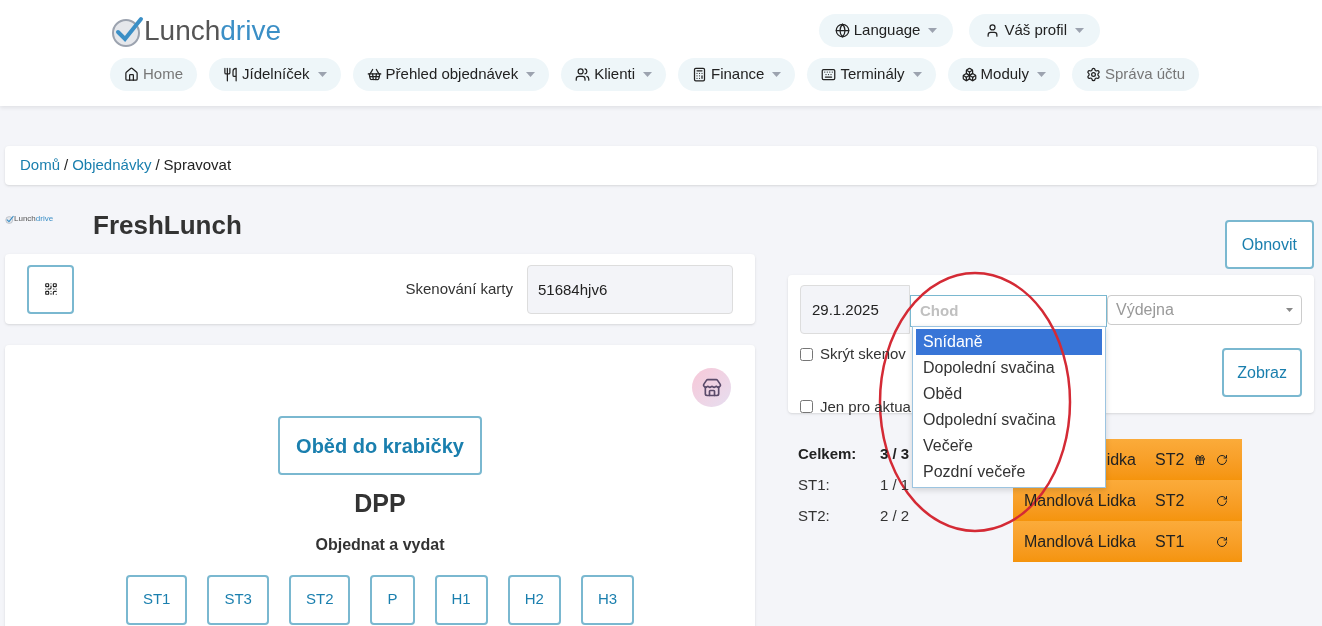 This screenshot has width=1322, height=626. What do you see at coordinates (1009, 394) in the screenshot?
I see `dropdown-option: Oběd` at bounding box center [1009, 394].